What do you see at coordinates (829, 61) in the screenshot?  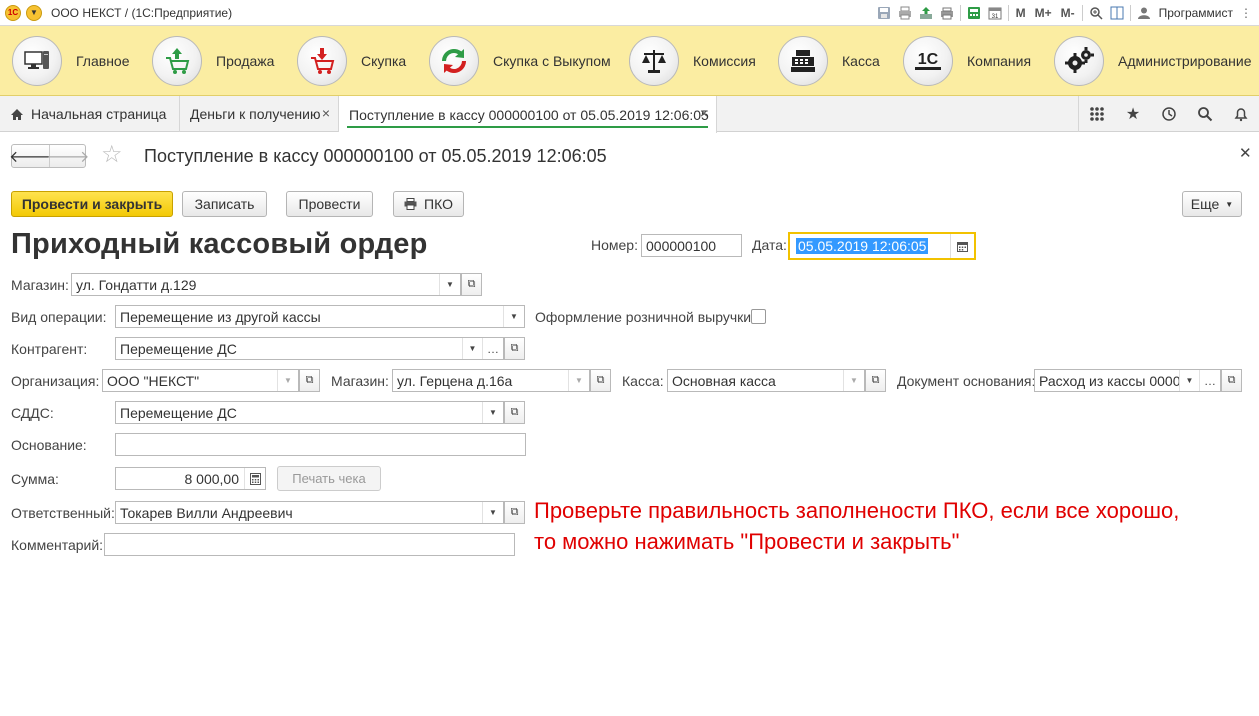 I see `section-cash: Касса` at bounding box center [829, 61].